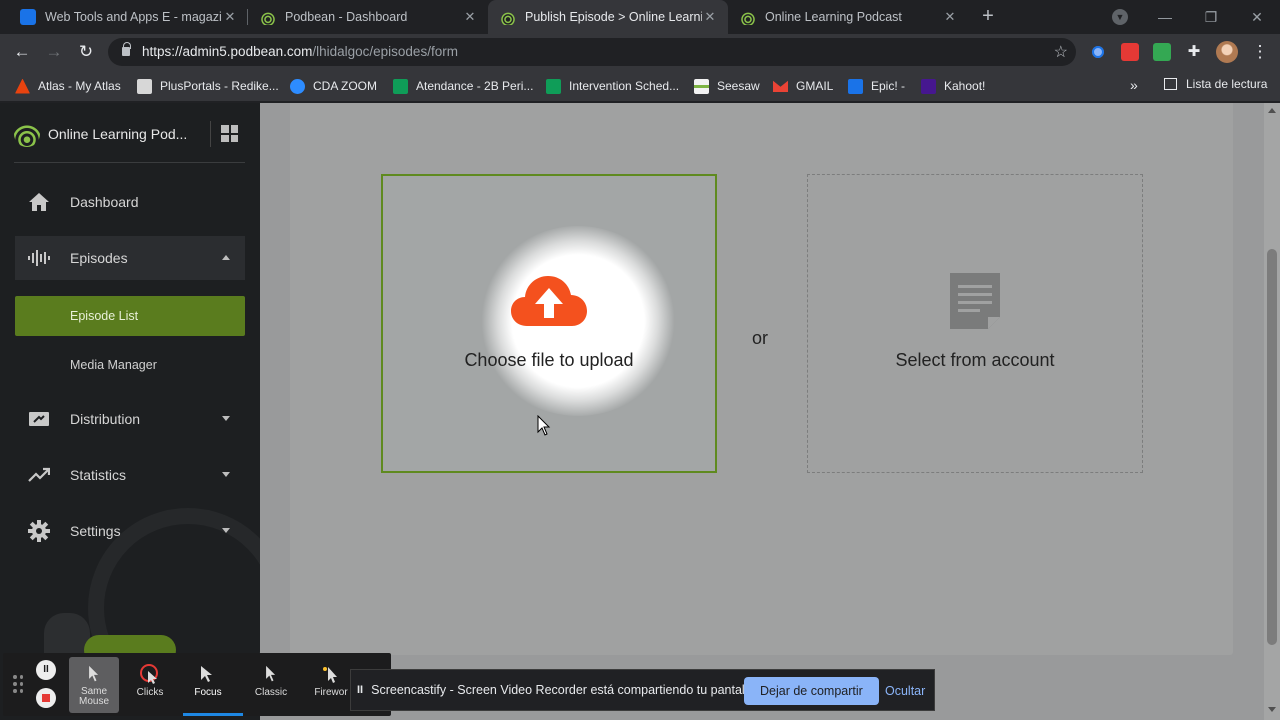 This screenshot has width=1280, height=720. I want to click on bookmark-label: Atlas - My Atlas, so click(79, 86).